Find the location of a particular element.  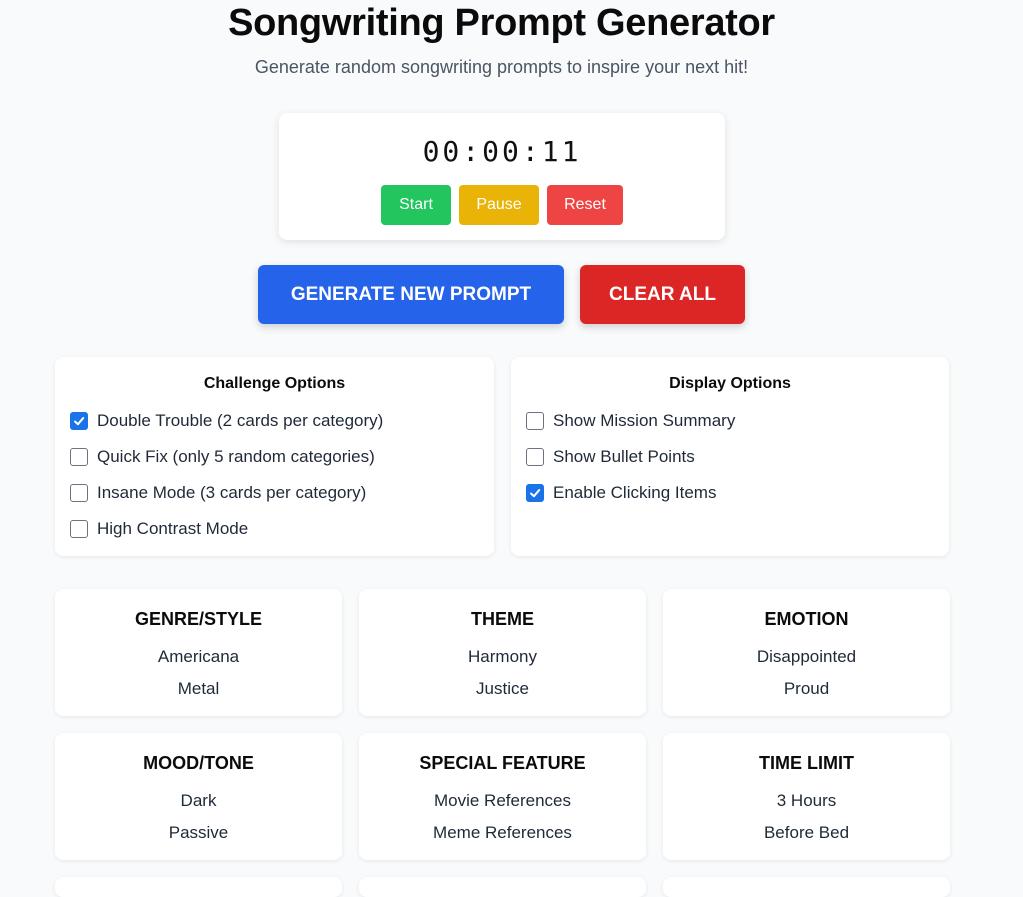

category-card-genre-style: GENRE/STYLE Americana Metal is located at coordinates (198, 652).